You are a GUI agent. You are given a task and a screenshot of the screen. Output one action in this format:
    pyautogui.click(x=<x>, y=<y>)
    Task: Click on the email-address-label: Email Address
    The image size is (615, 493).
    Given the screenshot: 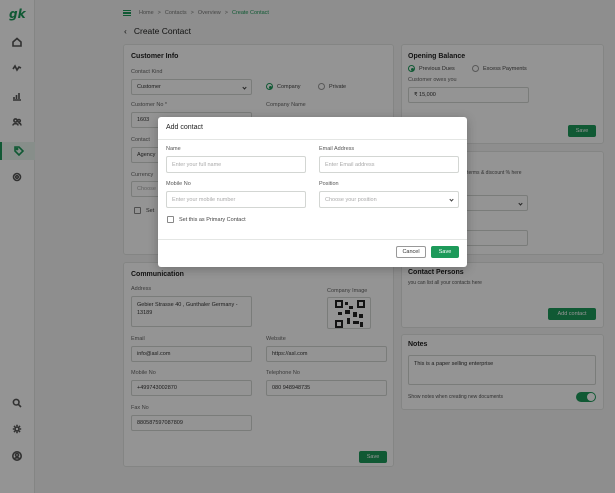 What is the action you would take?
    pyautogui.click(x=337, y=149)
    